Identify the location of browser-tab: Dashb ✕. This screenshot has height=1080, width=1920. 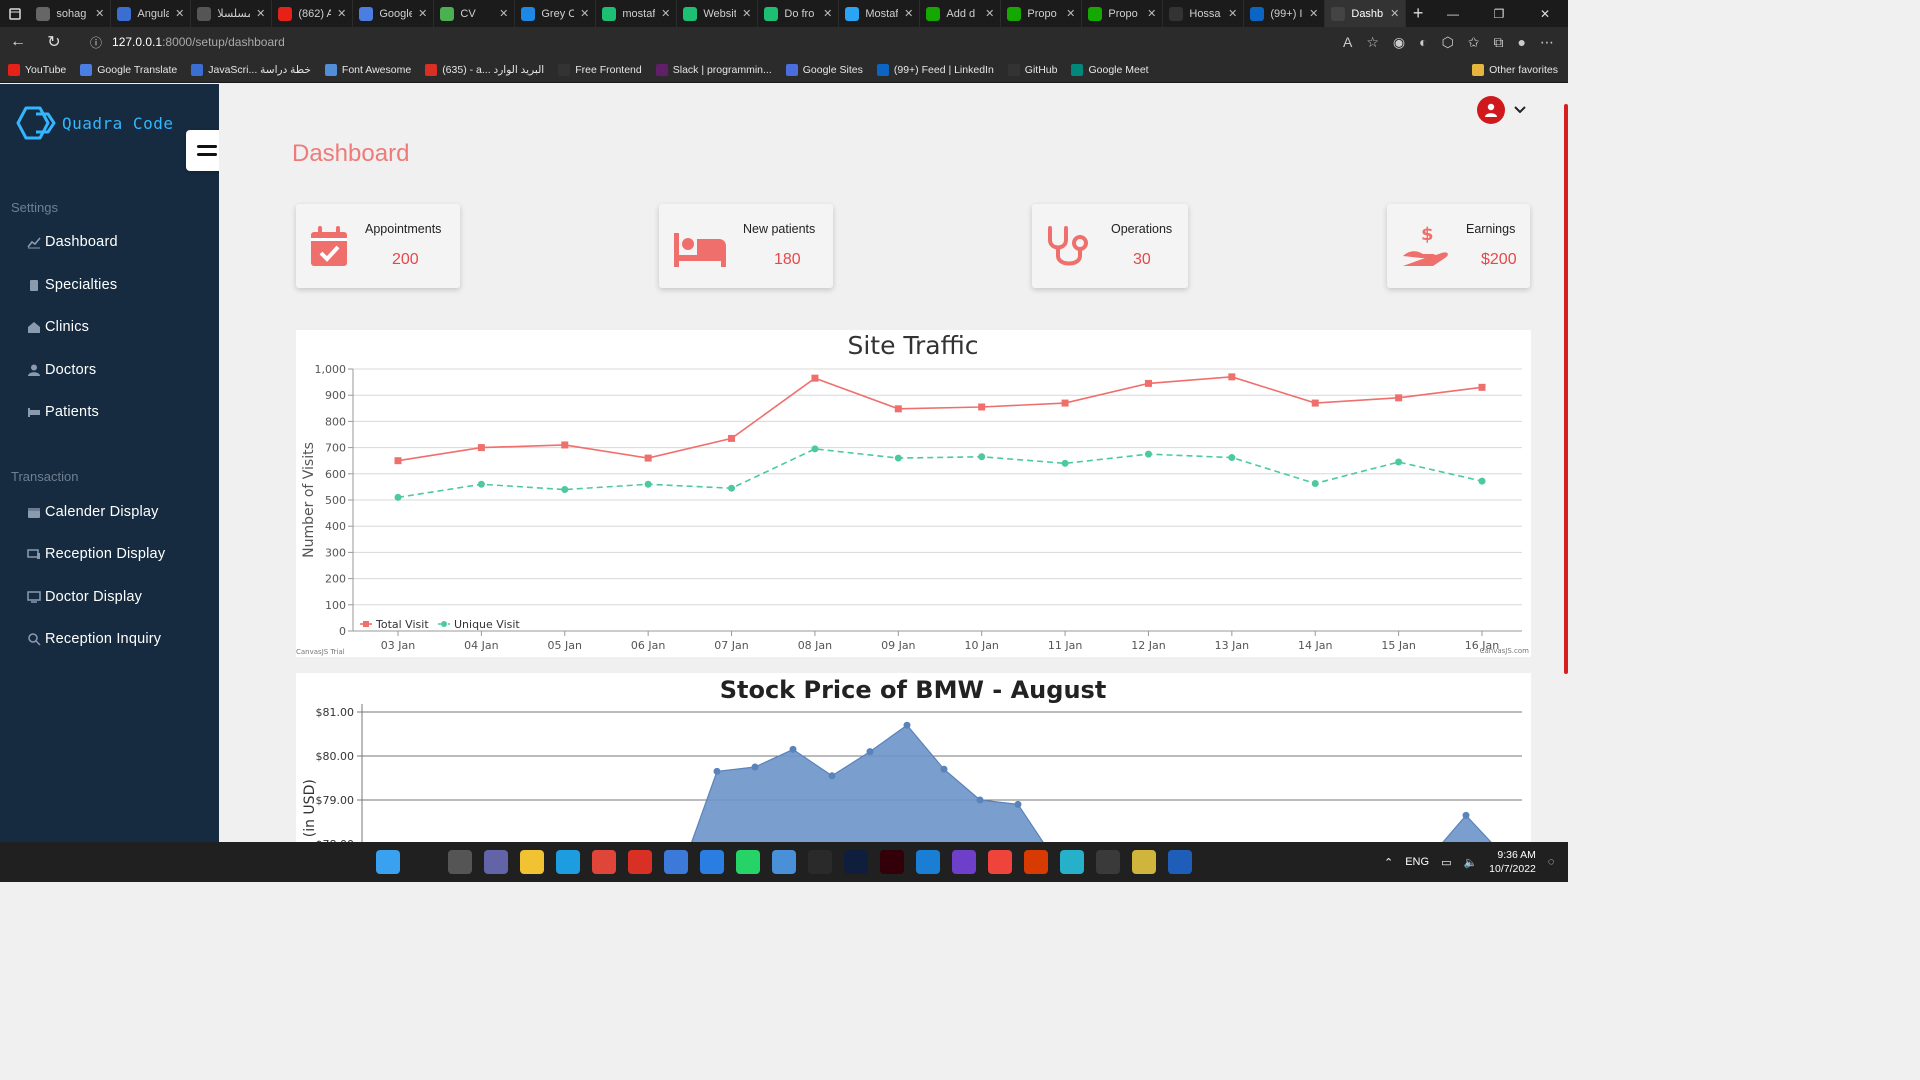
(1366, 13).